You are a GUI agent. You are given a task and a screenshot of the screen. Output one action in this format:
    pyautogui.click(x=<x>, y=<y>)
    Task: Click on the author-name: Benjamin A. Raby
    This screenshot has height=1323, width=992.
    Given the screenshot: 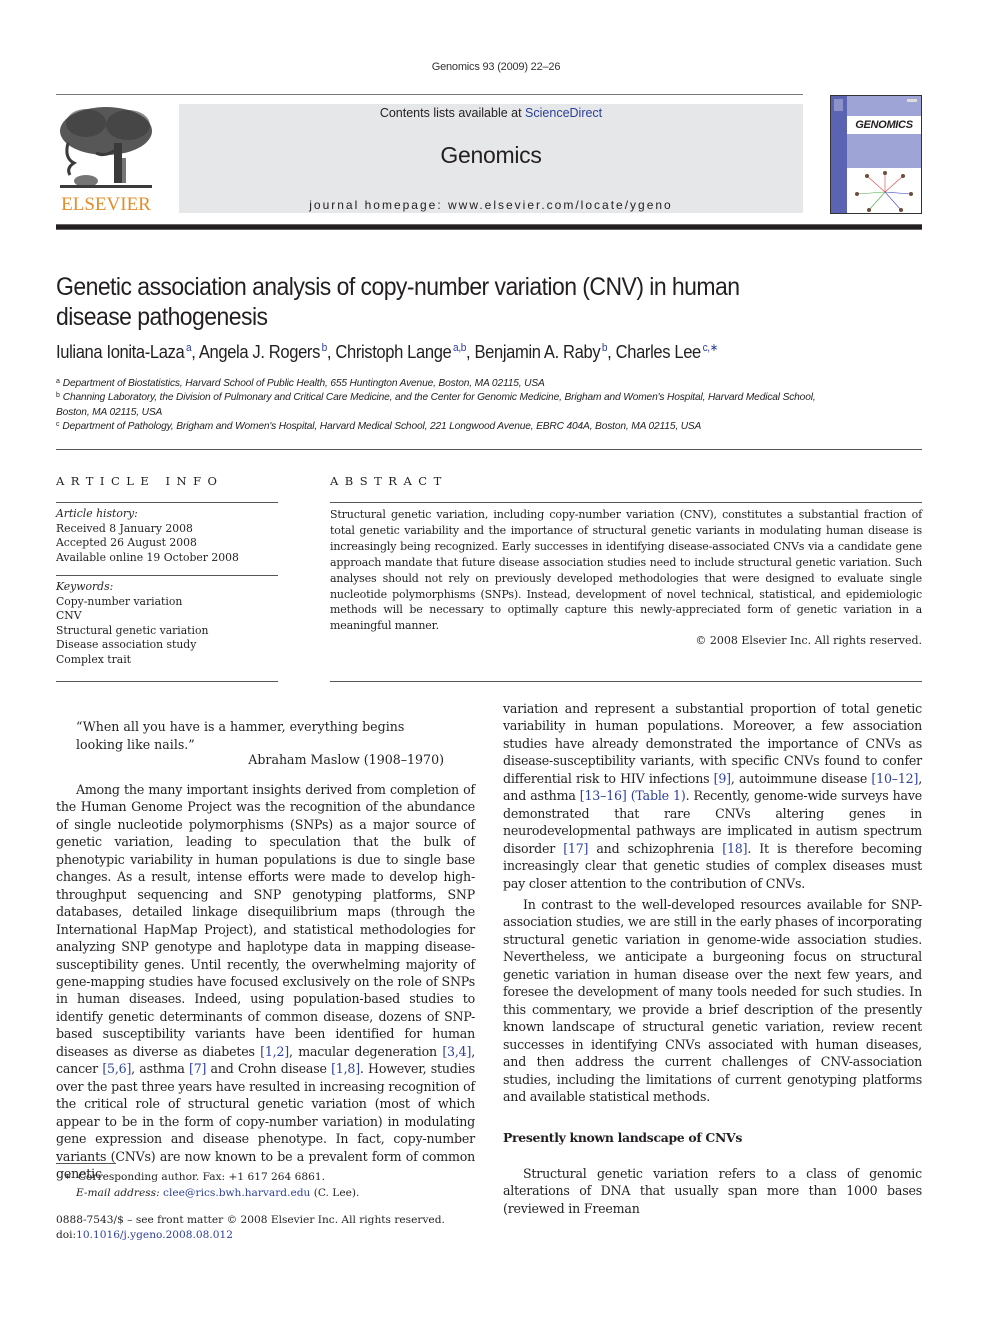 What is the action you would take?
    pyautogui.click(x=537, y=352)
    